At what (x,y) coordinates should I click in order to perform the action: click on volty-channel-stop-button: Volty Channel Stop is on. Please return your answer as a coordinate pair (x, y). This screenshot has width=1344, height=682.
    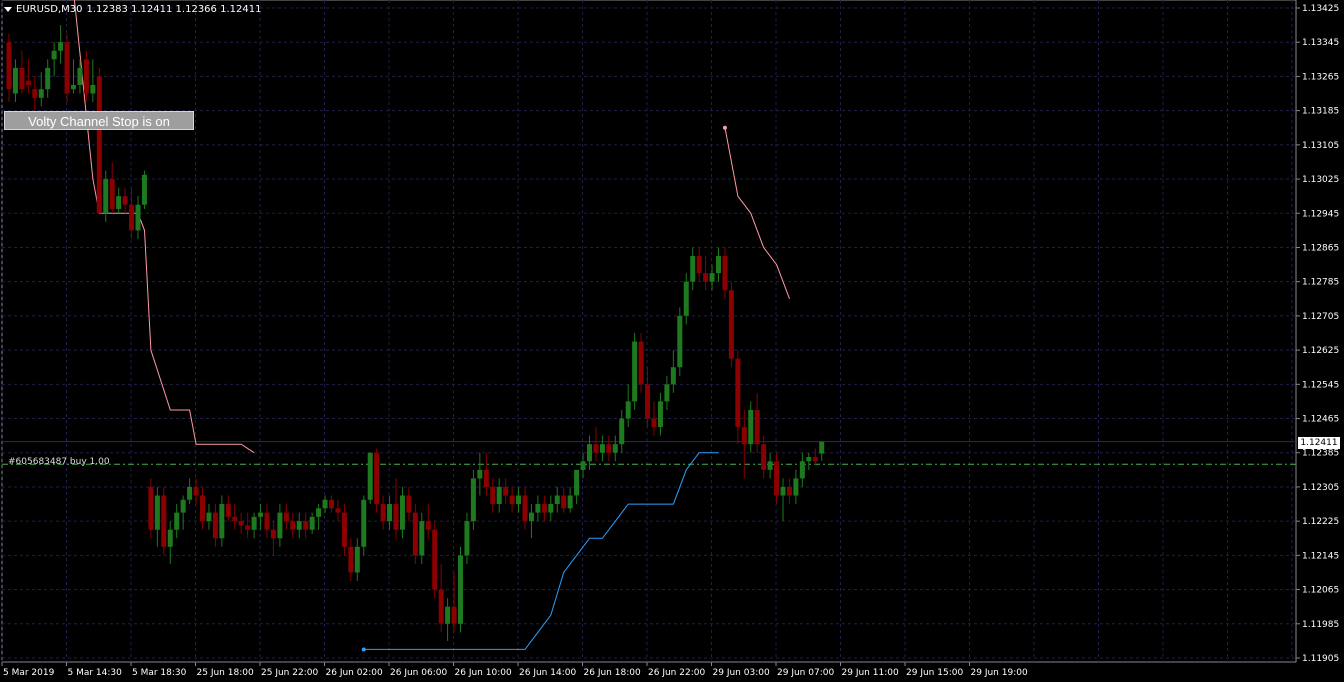
    Looking at the image, I should click on (99, 120).